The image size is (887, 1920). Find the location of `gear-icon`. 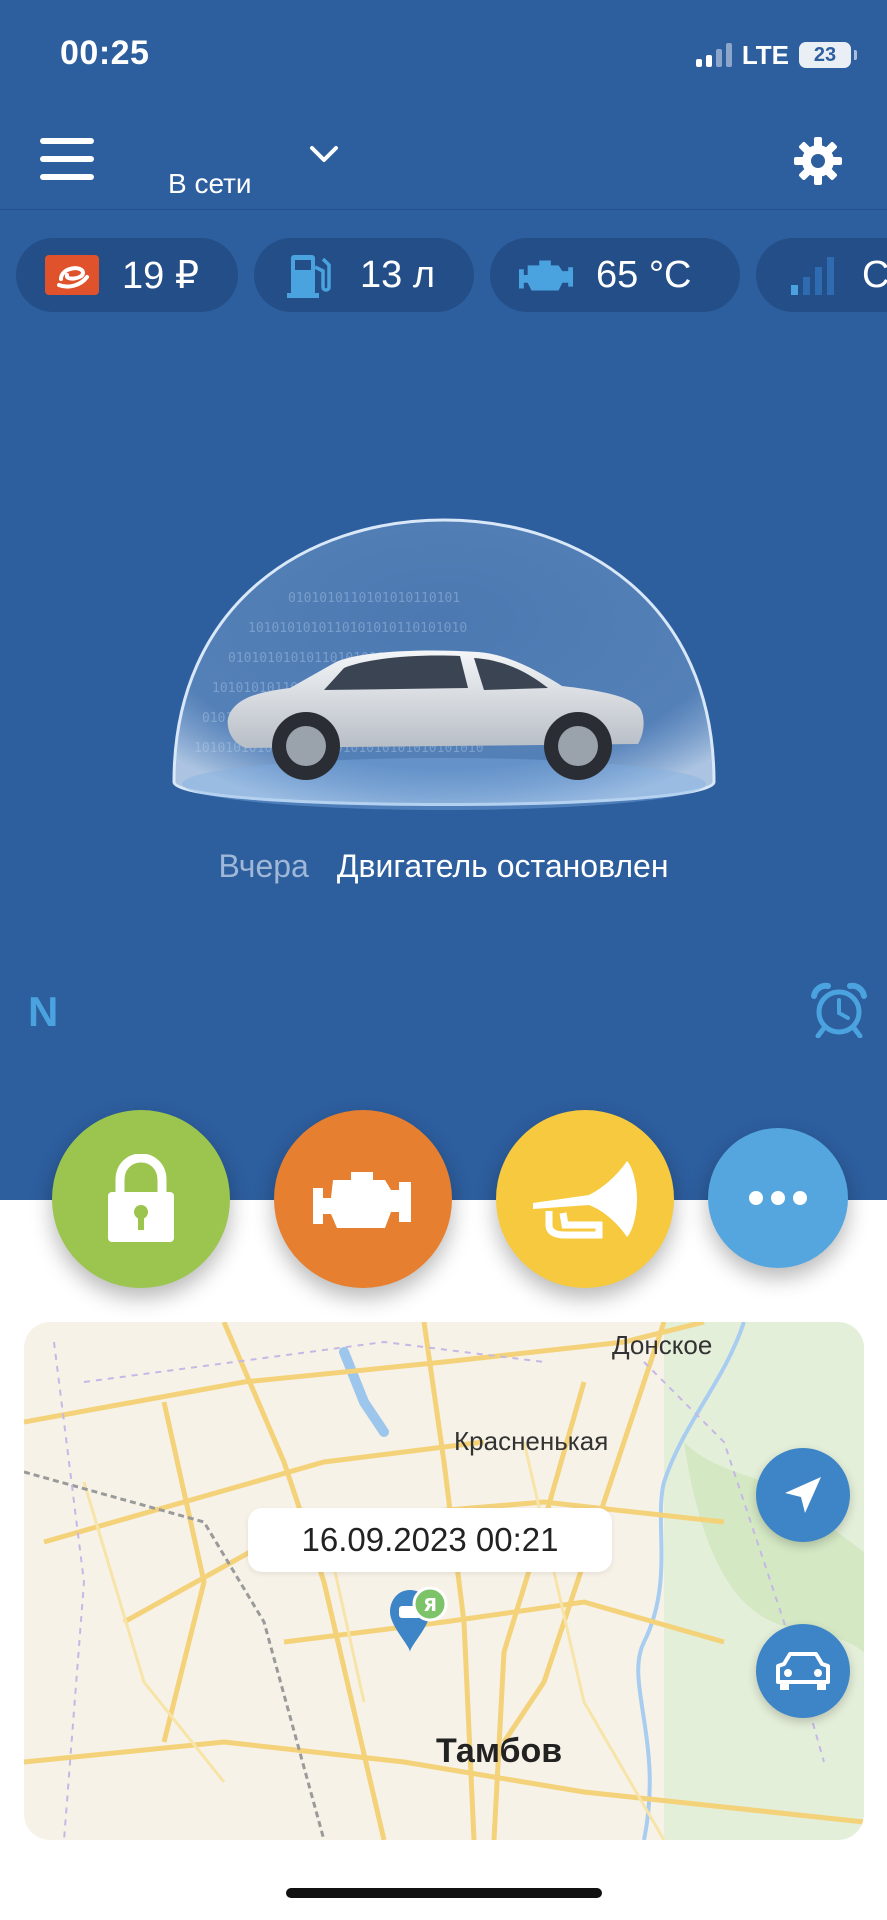

gear-icon is located at coordinates (818, 161).